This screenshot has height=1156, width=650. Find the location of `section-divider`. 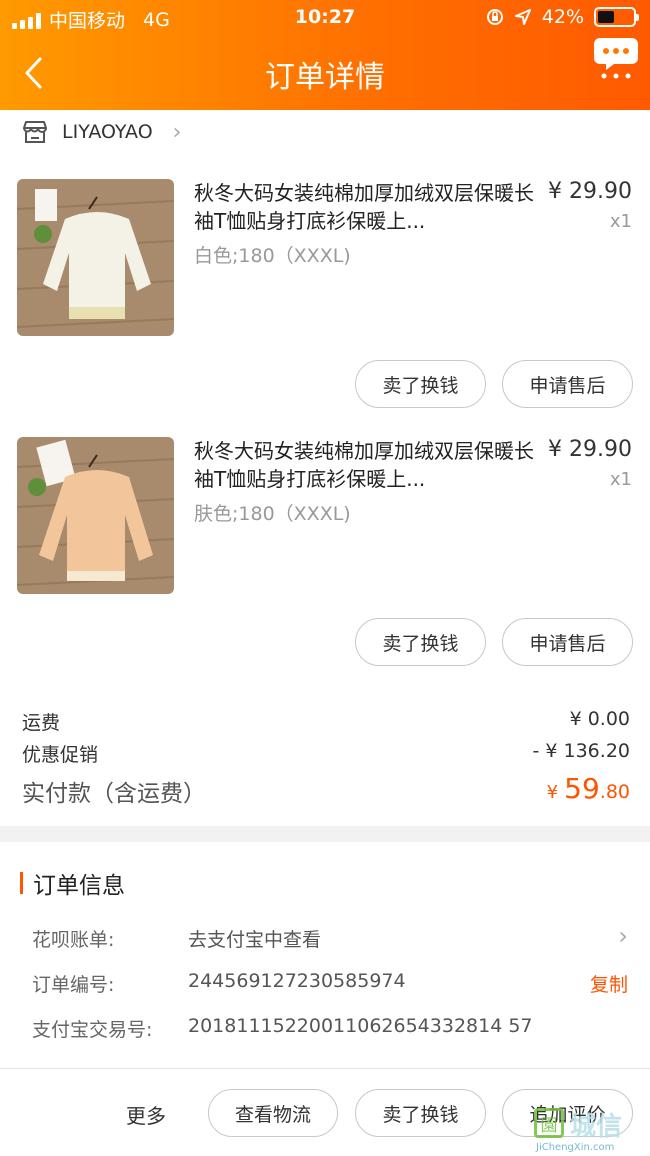

section-divider is located at coordinates (325, 834).